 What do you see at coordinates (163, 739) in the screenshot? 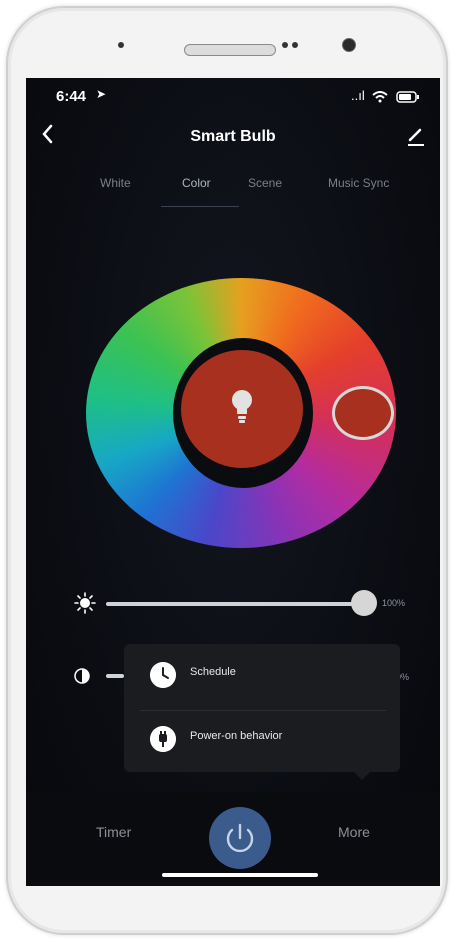
I see `plug-icon` at bounding box center [163, 739].